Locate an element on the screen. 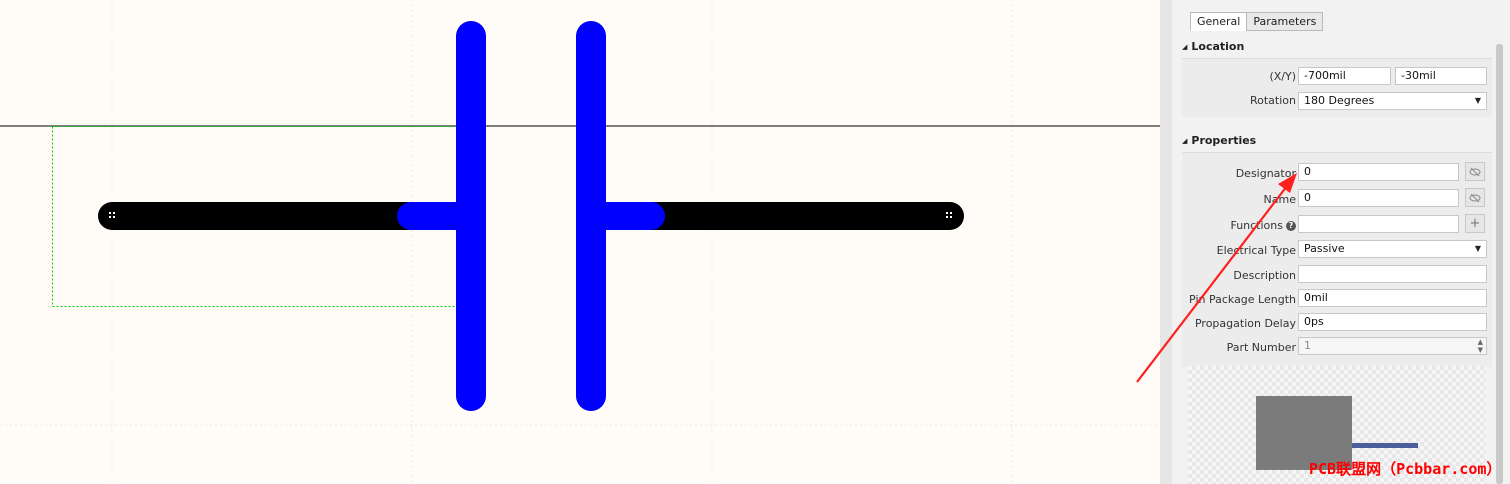 This screenshot has height=484, width=1510. part-number-stepper: 1 ▲ ▼ is located at coordinates (1392, 346).